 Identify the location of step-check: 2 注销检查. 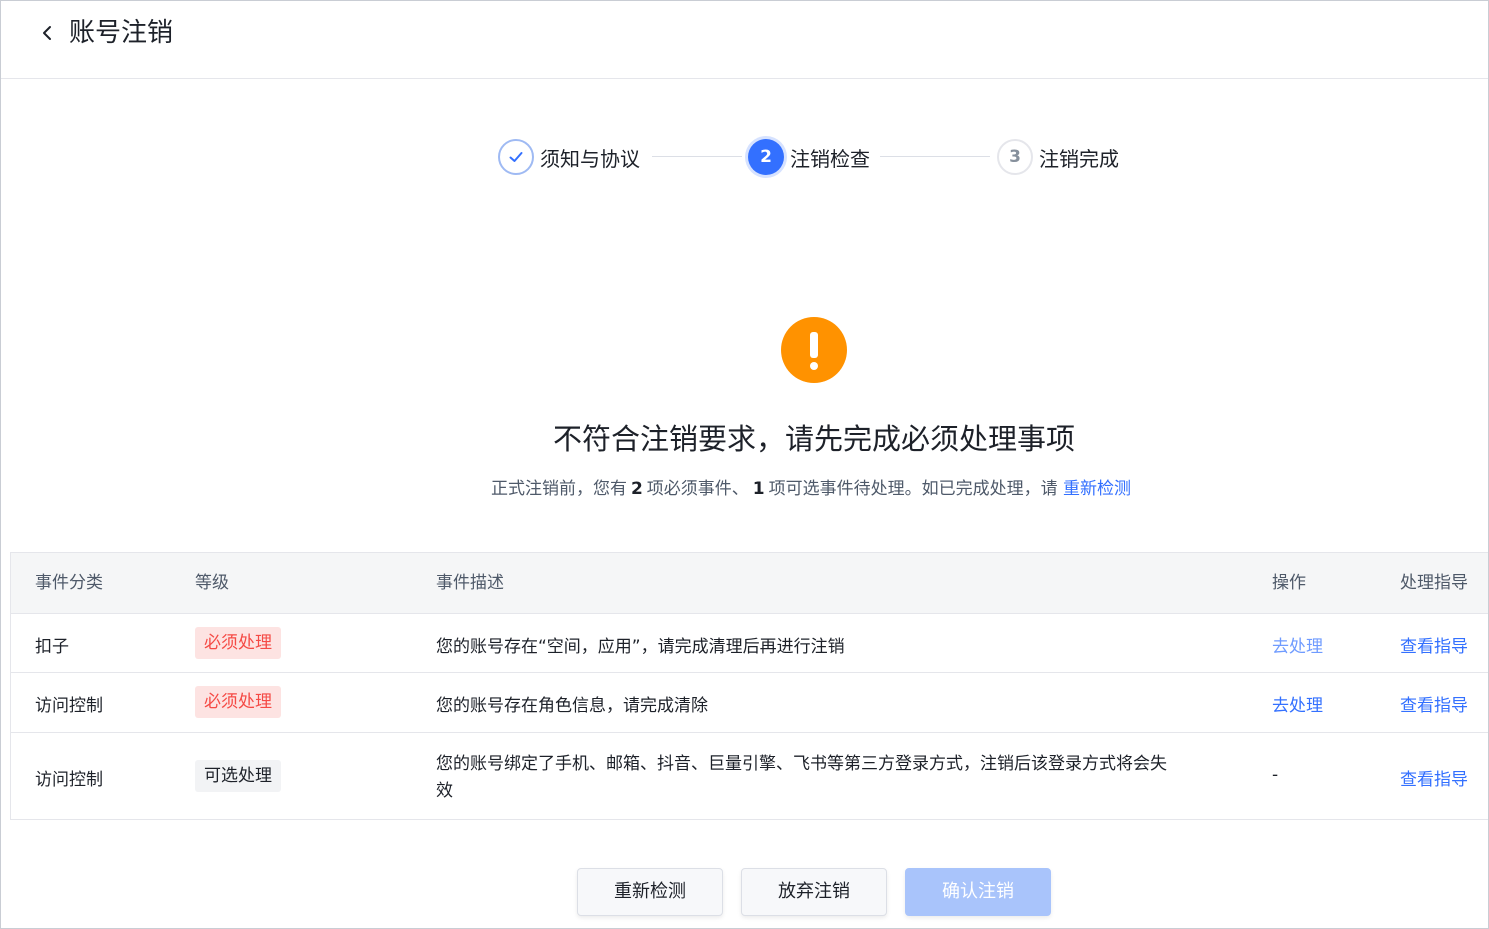
(809, 157).